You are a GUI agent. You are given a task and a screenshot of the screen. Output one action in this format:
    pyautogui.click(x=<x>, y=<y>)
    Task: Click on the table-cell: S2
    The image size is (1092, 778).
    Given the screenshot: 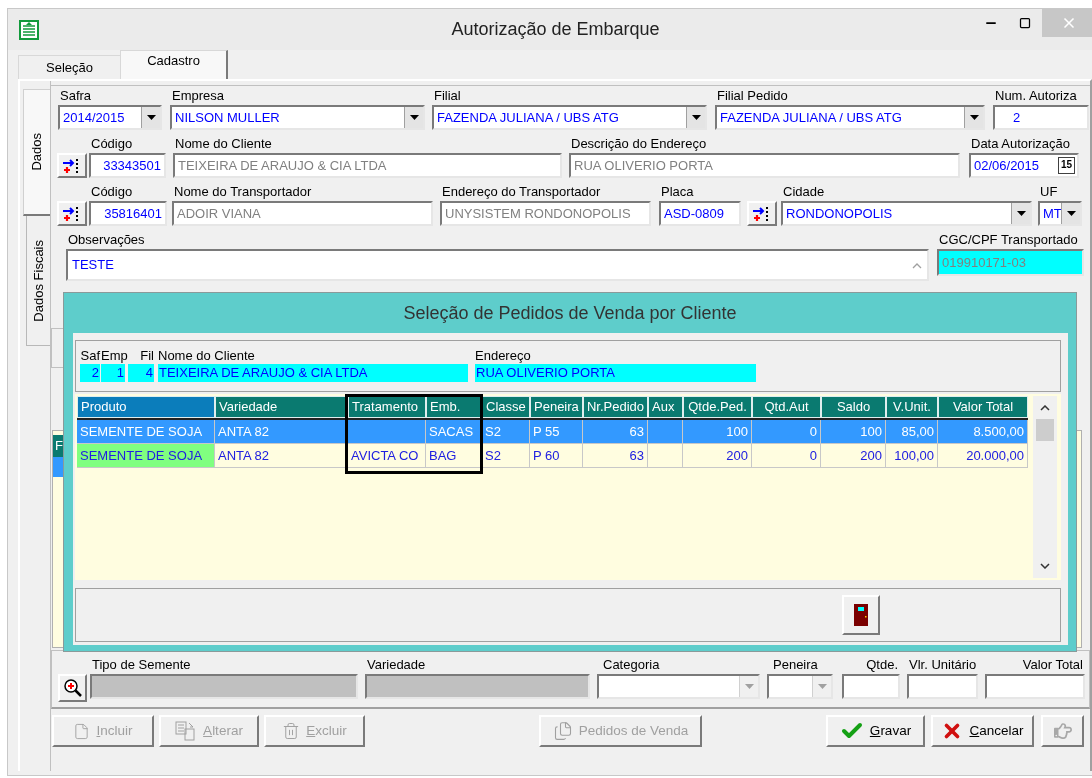 What is the action you would take?
    pyautogui.click(x=506, y=456)
    